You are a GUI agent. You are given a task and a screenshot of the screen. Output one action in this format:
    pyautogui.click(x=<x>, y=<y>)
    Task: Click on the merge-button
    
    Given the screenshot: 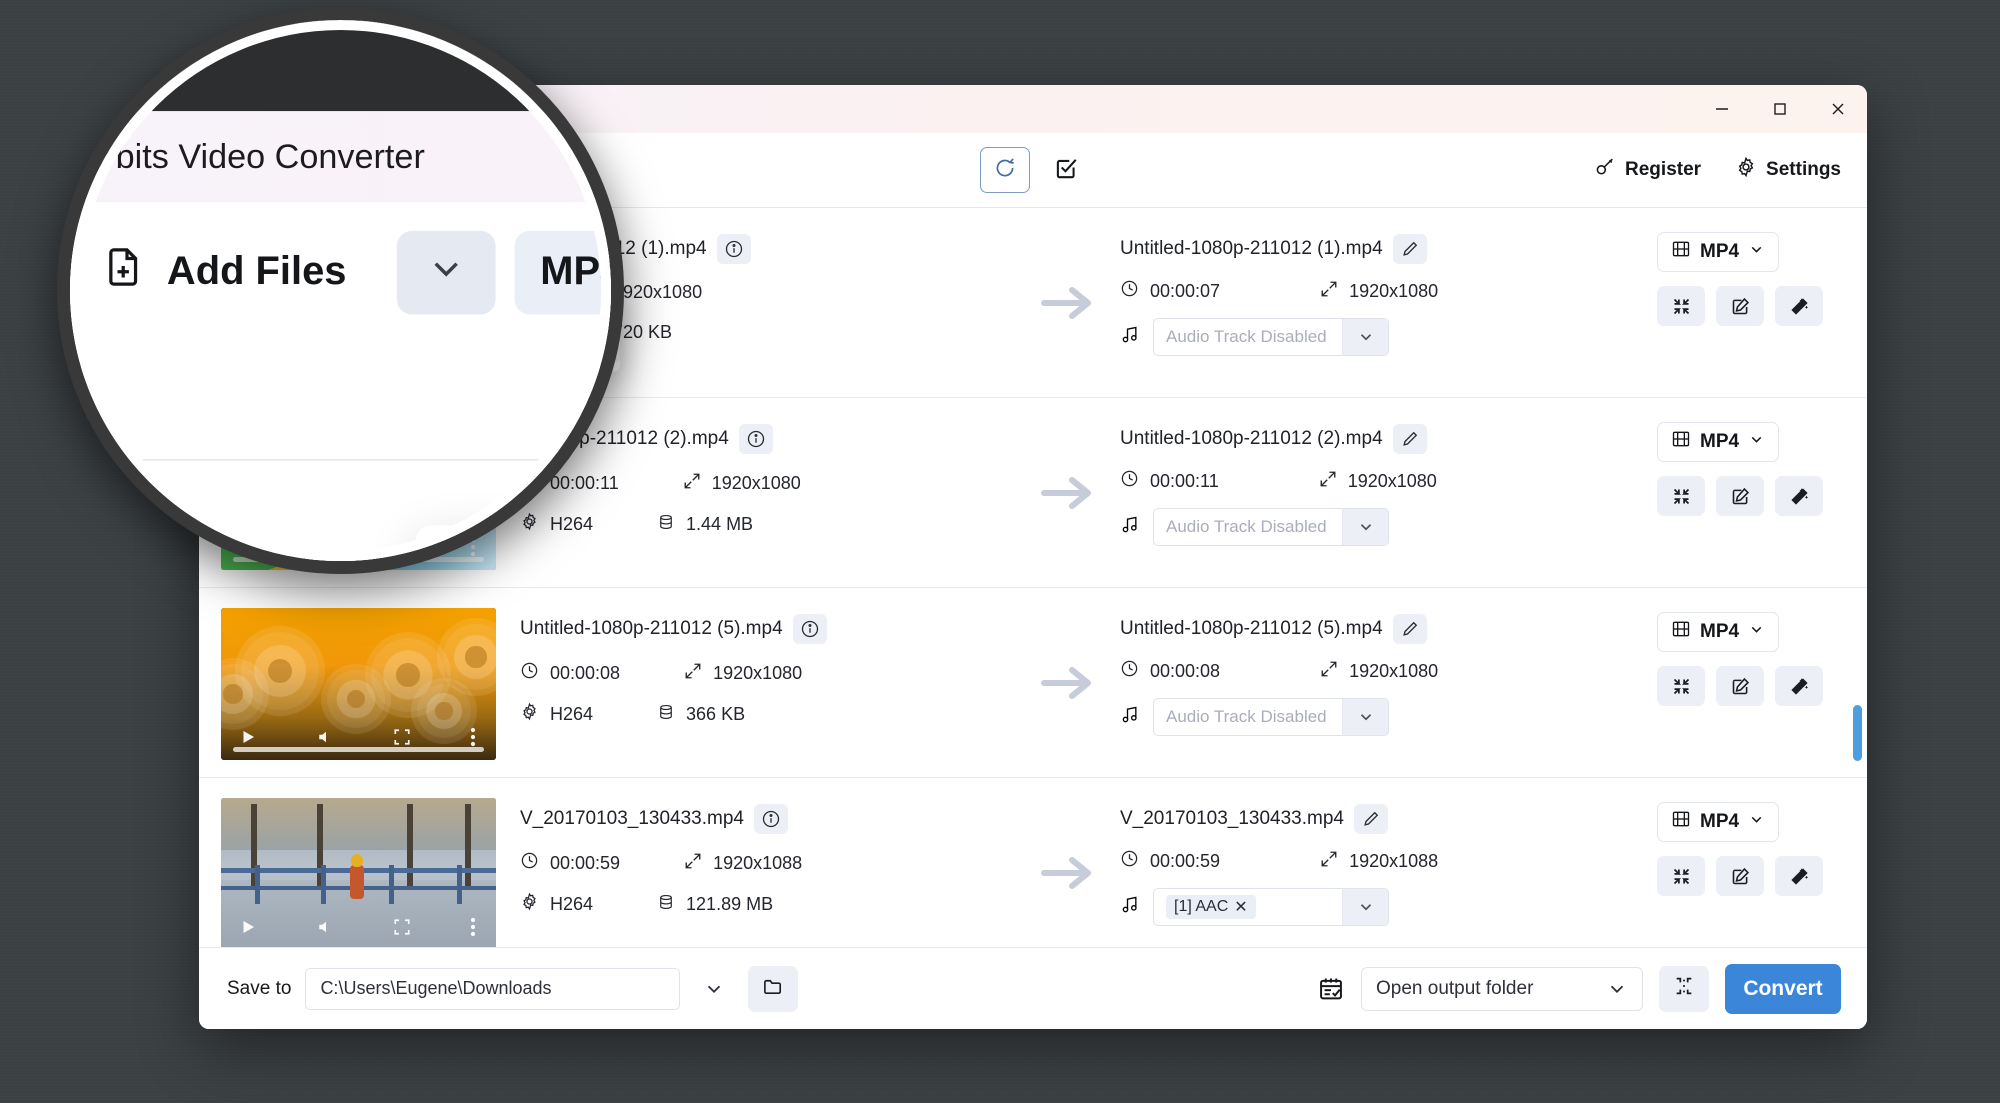 What is the action you would take?
    pyautogui.click(x=1684, y=988)
    